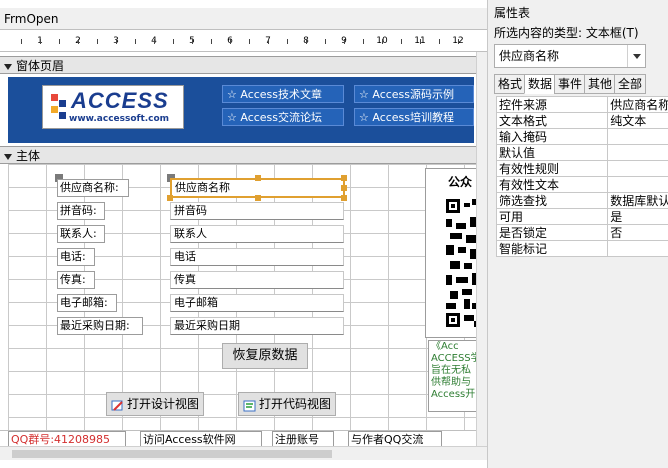  I want to click on form-footer-strip: QQ群号:41208985 访问Access软件网 注册账号 与作者QQ交流, so click(240, 438).